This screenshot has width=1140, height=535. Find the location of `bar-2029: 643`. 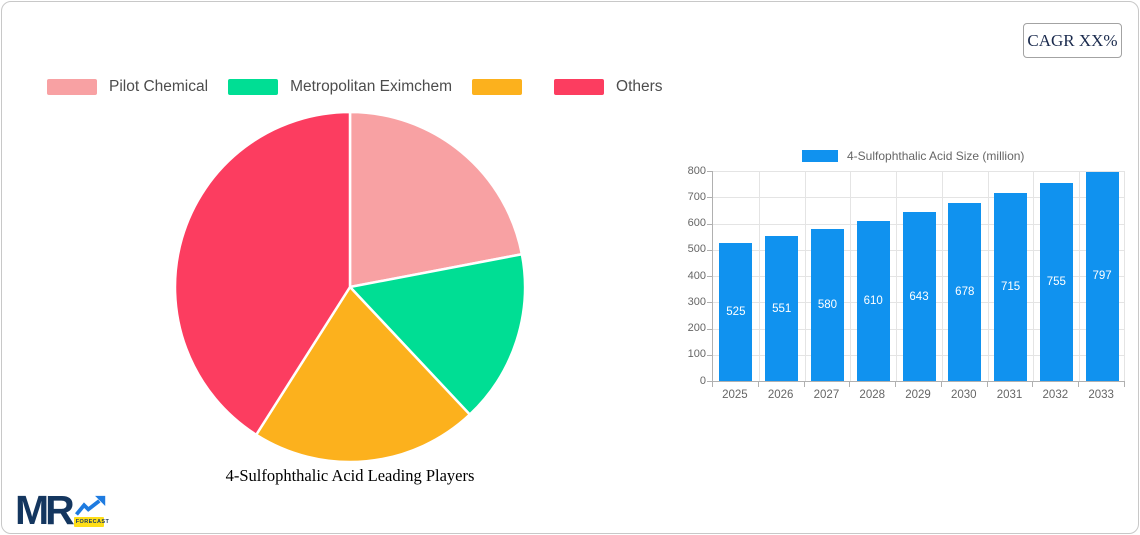

bar-2029: 643 is located at coordinates (919, 296).